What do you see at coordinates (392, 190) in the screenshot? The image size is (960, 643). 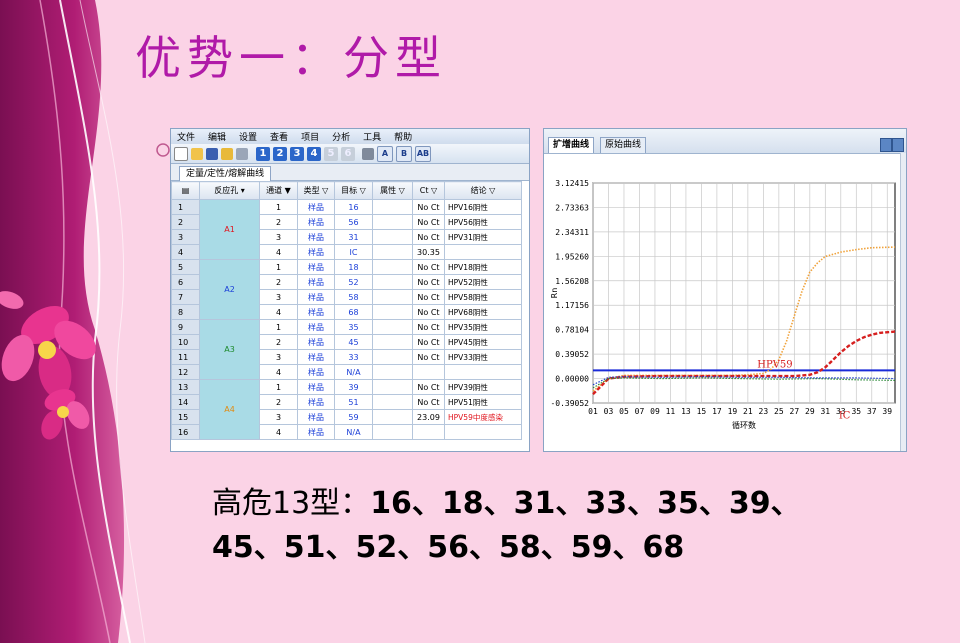 I see `col-header-attribute: 属性 ▽` at bounding box center [392, 190].